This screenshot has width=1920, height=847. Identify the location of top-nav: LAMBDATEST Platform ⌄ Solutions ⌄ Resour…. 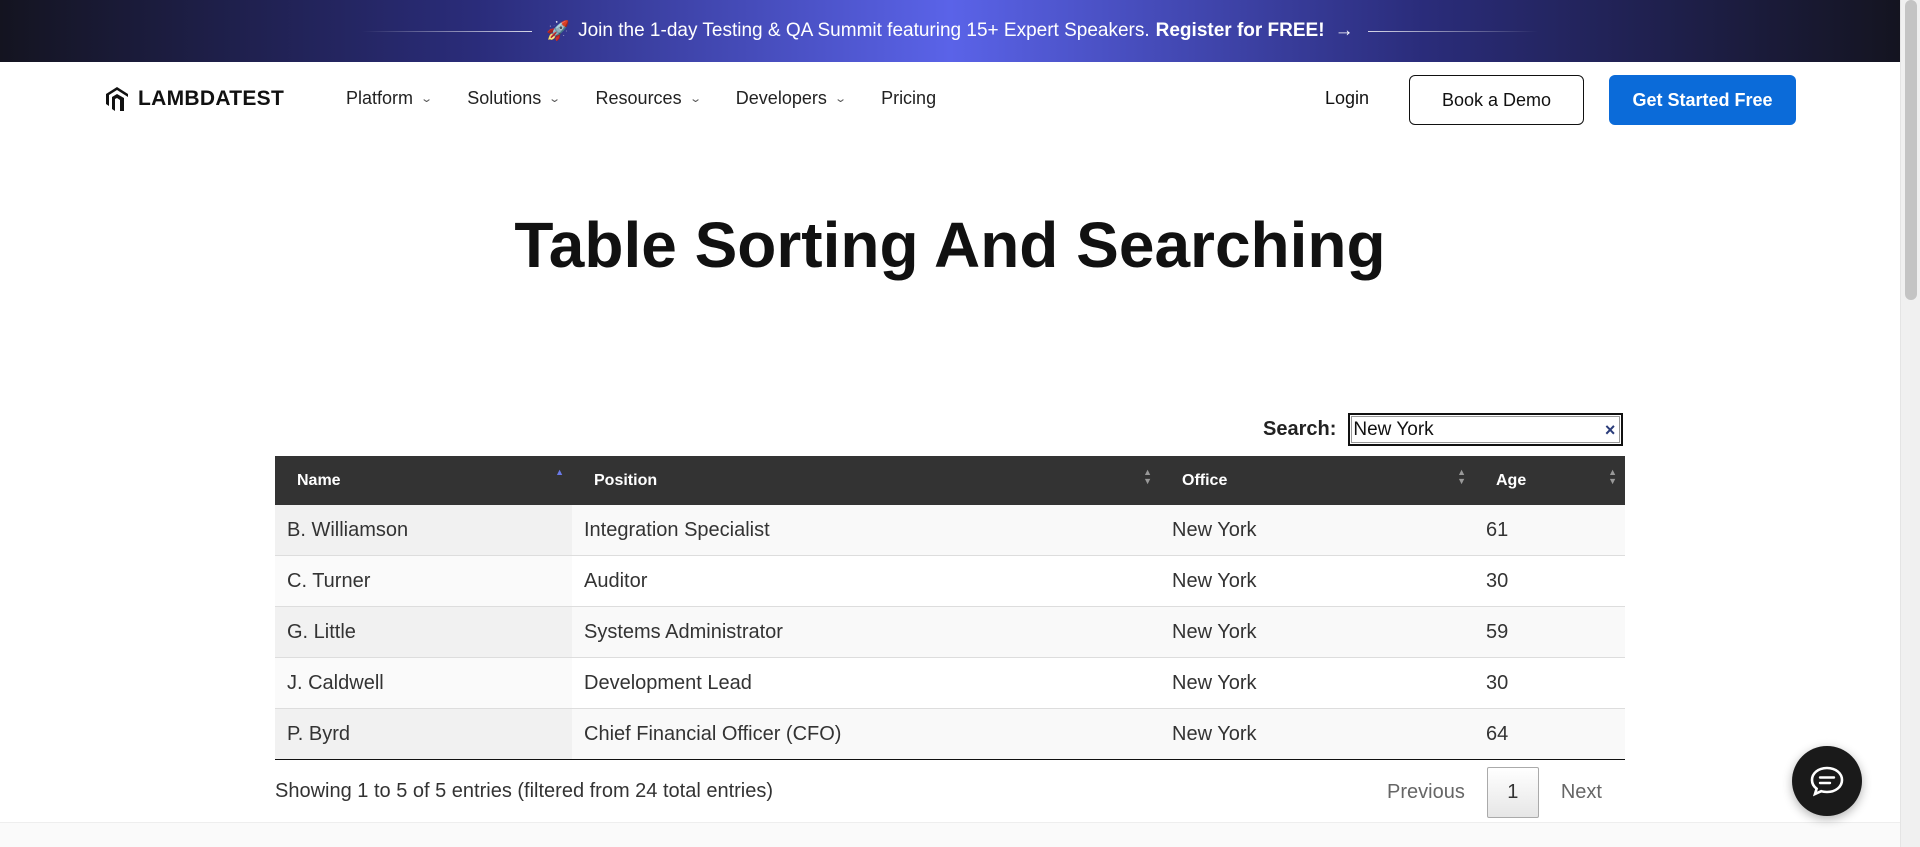
(950, 100).